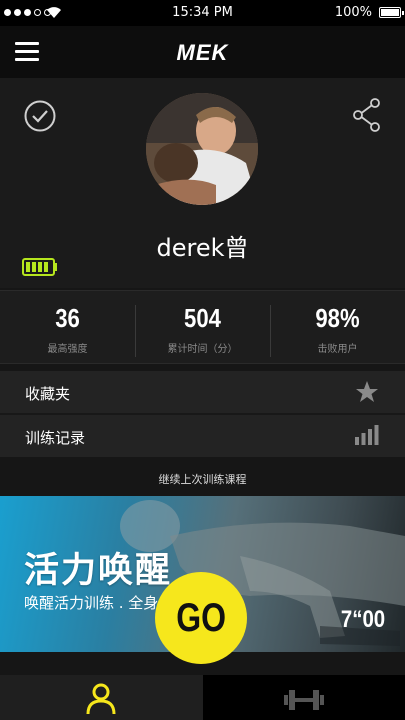 This screenshot has width=405, height=720. I want to click on dumbbell-icon, so click(303, 700).